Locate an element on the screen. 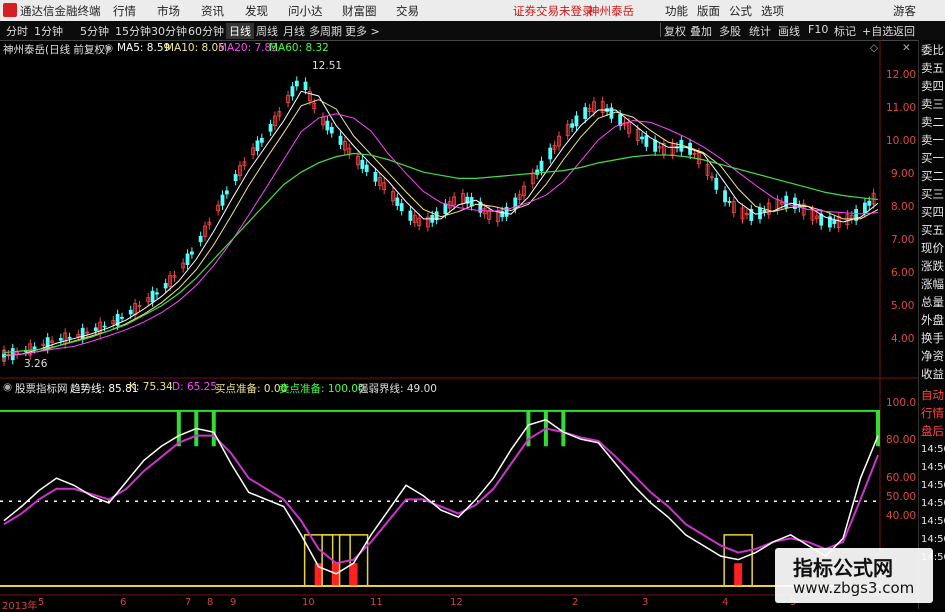 The height and width of the screenshot is (612, 945). menu-item-discover: 发现 is located at coordinates (256, 11).